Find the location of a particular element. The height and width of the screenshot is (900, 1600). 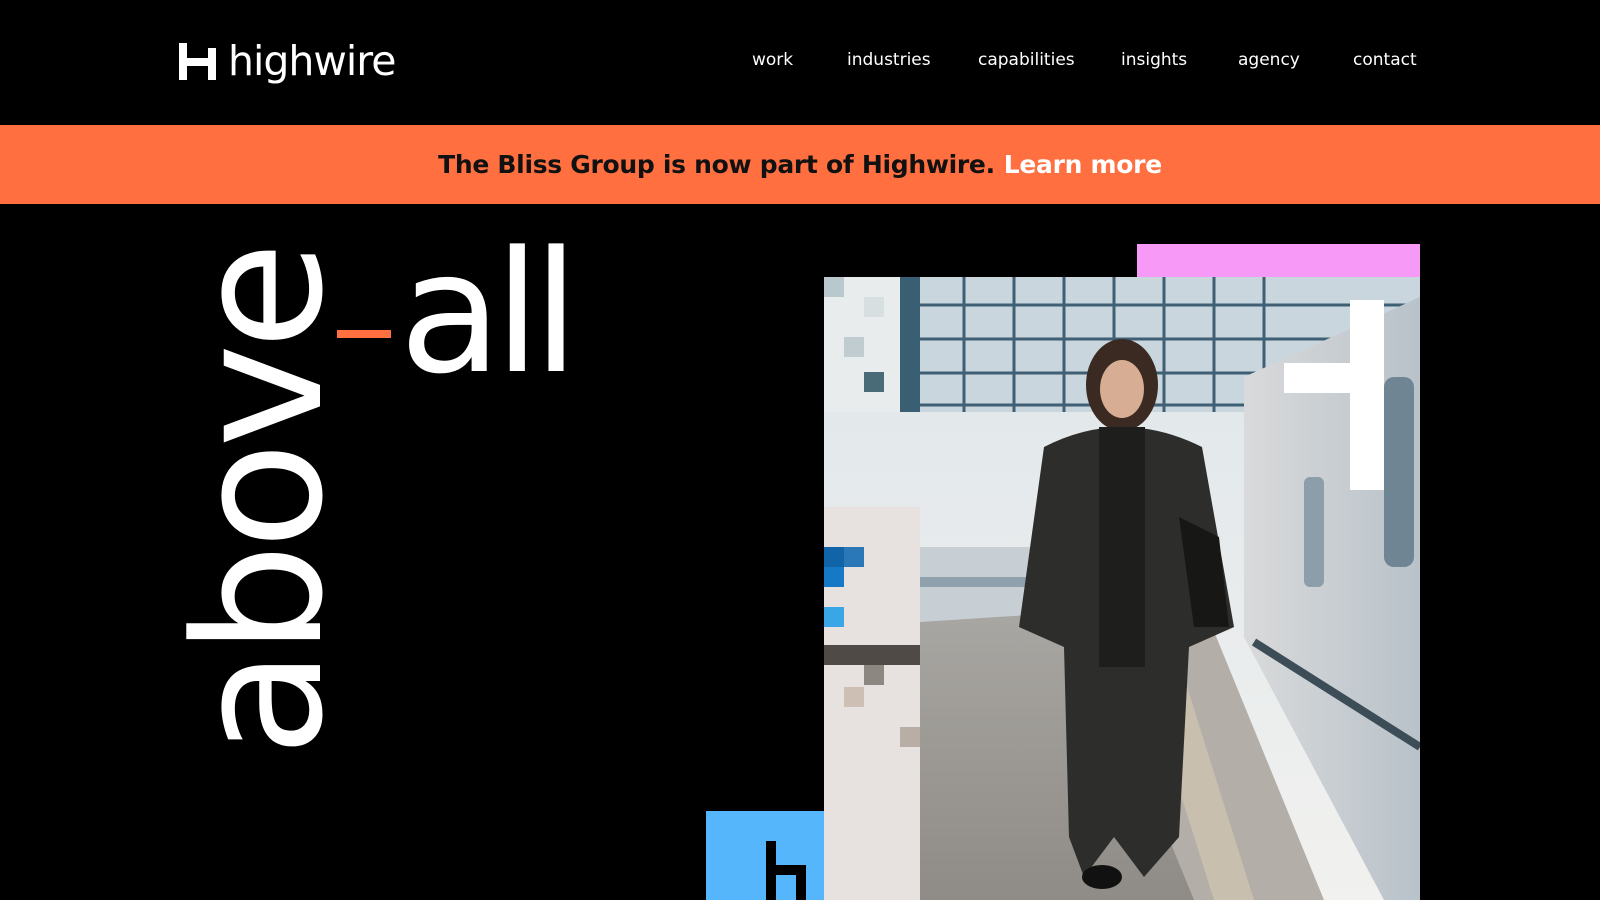

nav-item-industries: industries is located at coordinates (889, 60).